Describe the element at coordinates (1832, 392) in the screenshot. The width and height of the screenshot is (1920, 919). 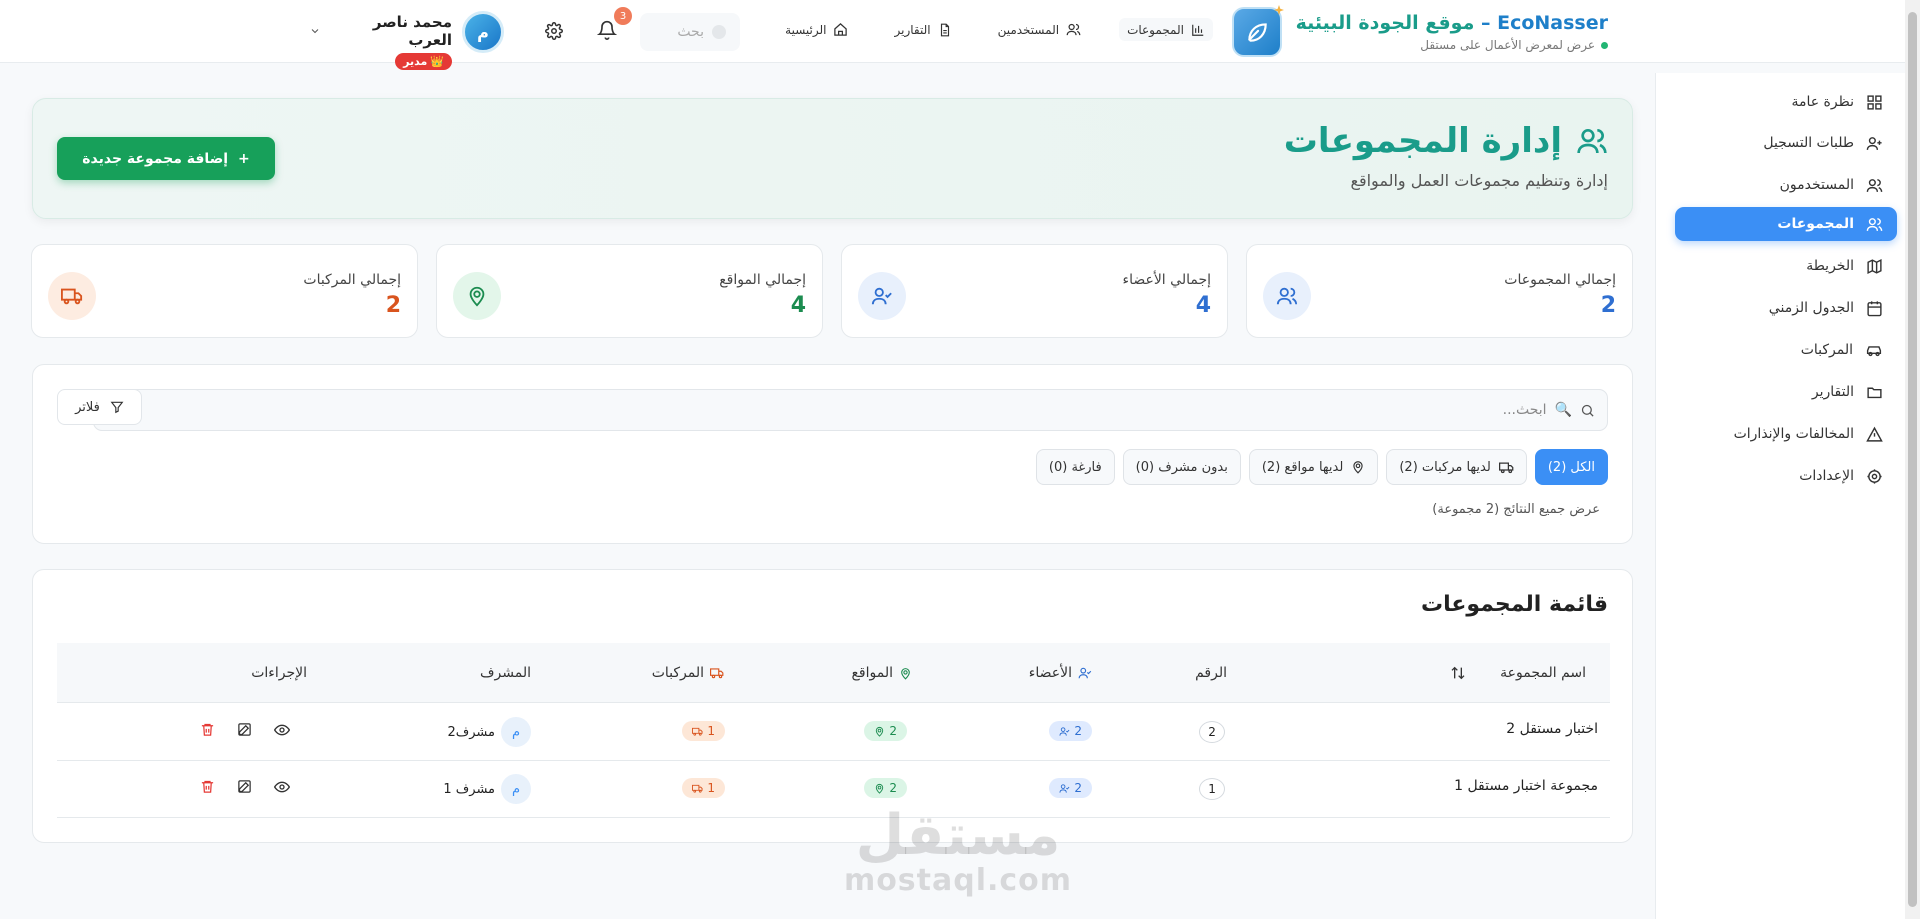
I see `sidebar-item-label: التقارير` at that location.